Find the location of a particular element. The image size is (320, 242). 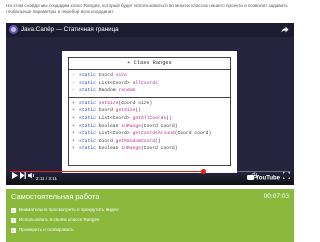

panel-time: 00:07:03 is located at coordinates (276, 196).